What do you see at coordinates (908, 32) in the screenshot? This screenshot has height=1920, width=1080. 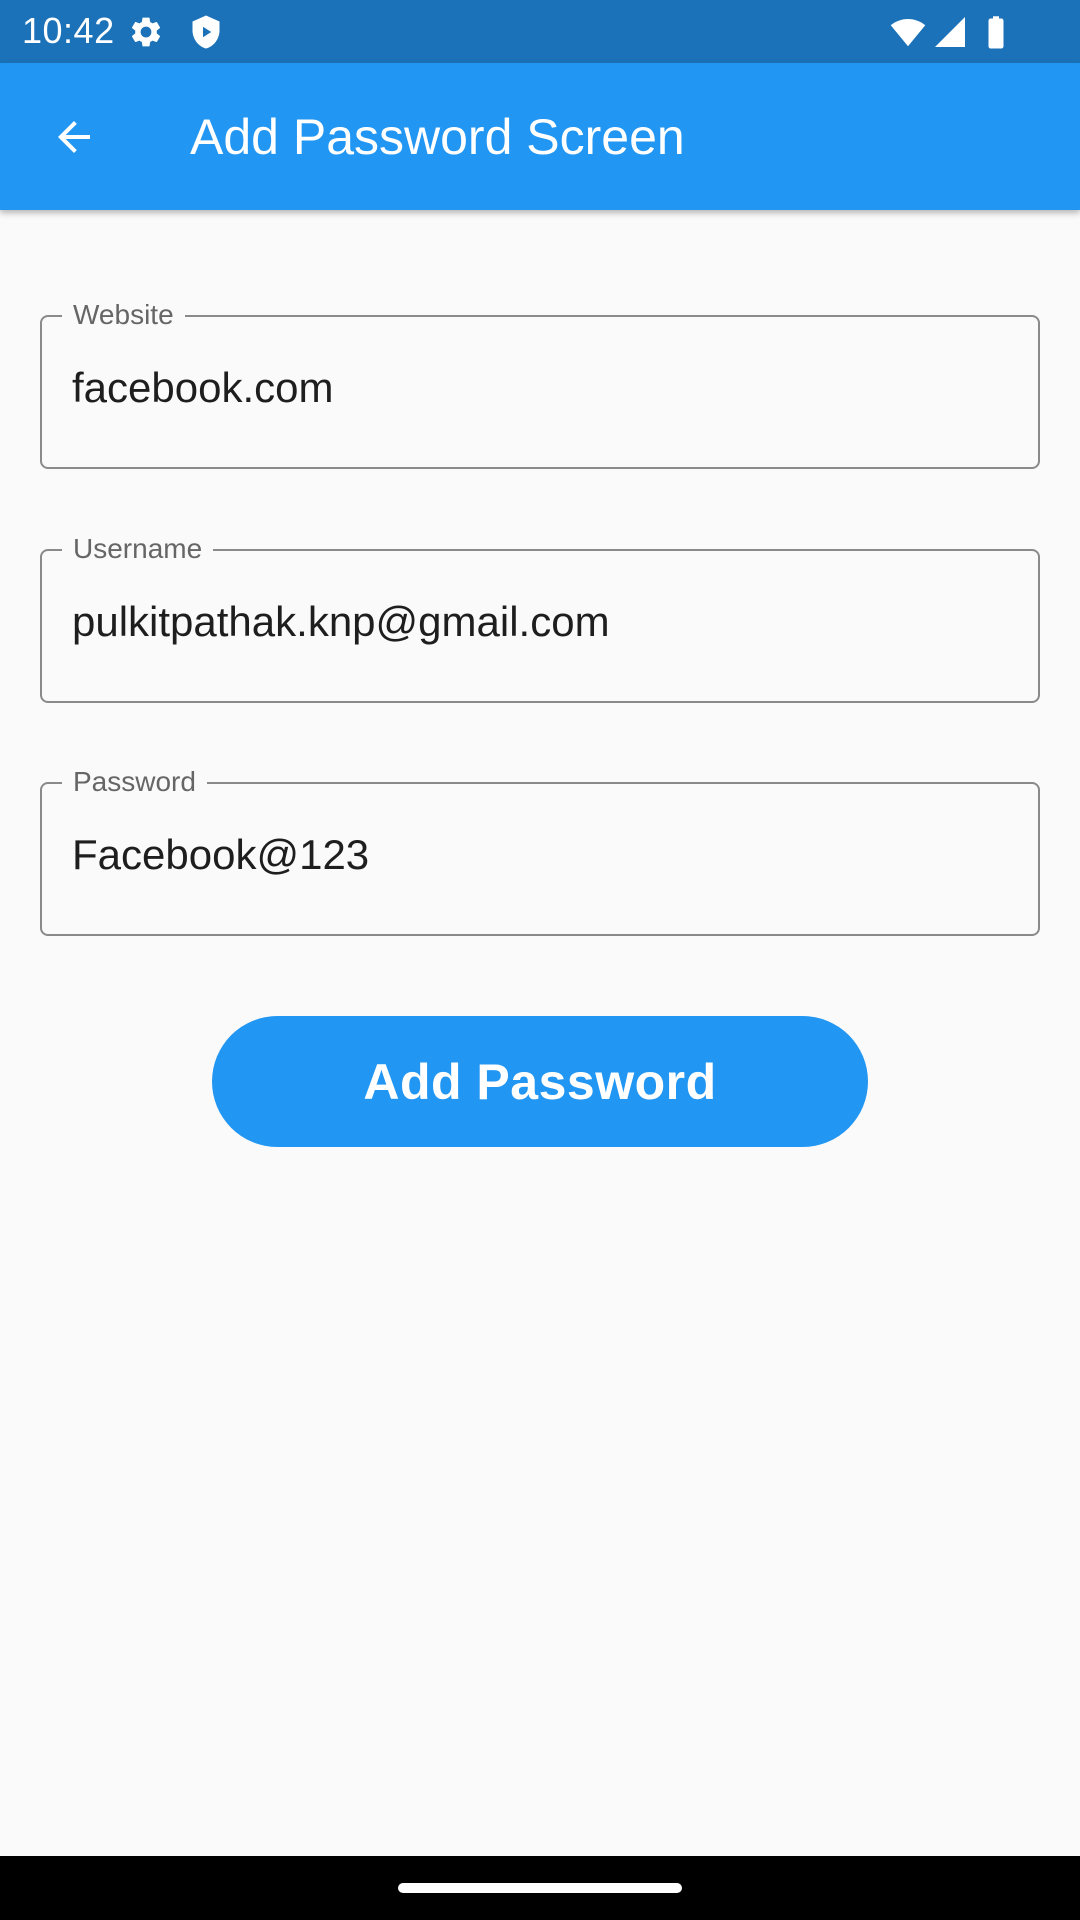 I see `wifi-icon` at bounding box center [908, 32].